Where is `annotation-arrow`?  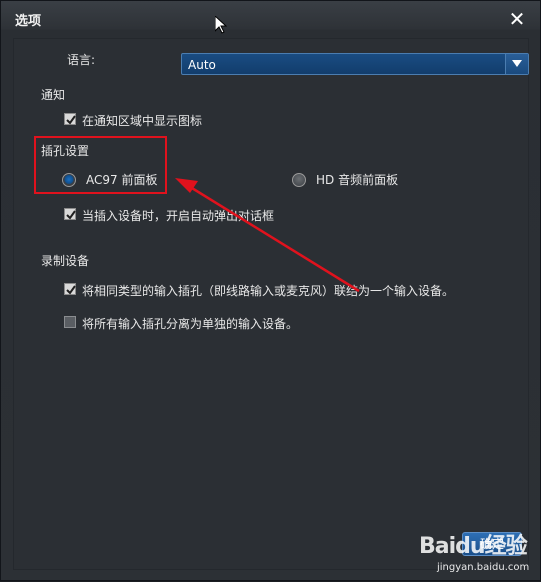 annotation-arrow is located at coordinates (267, 235).